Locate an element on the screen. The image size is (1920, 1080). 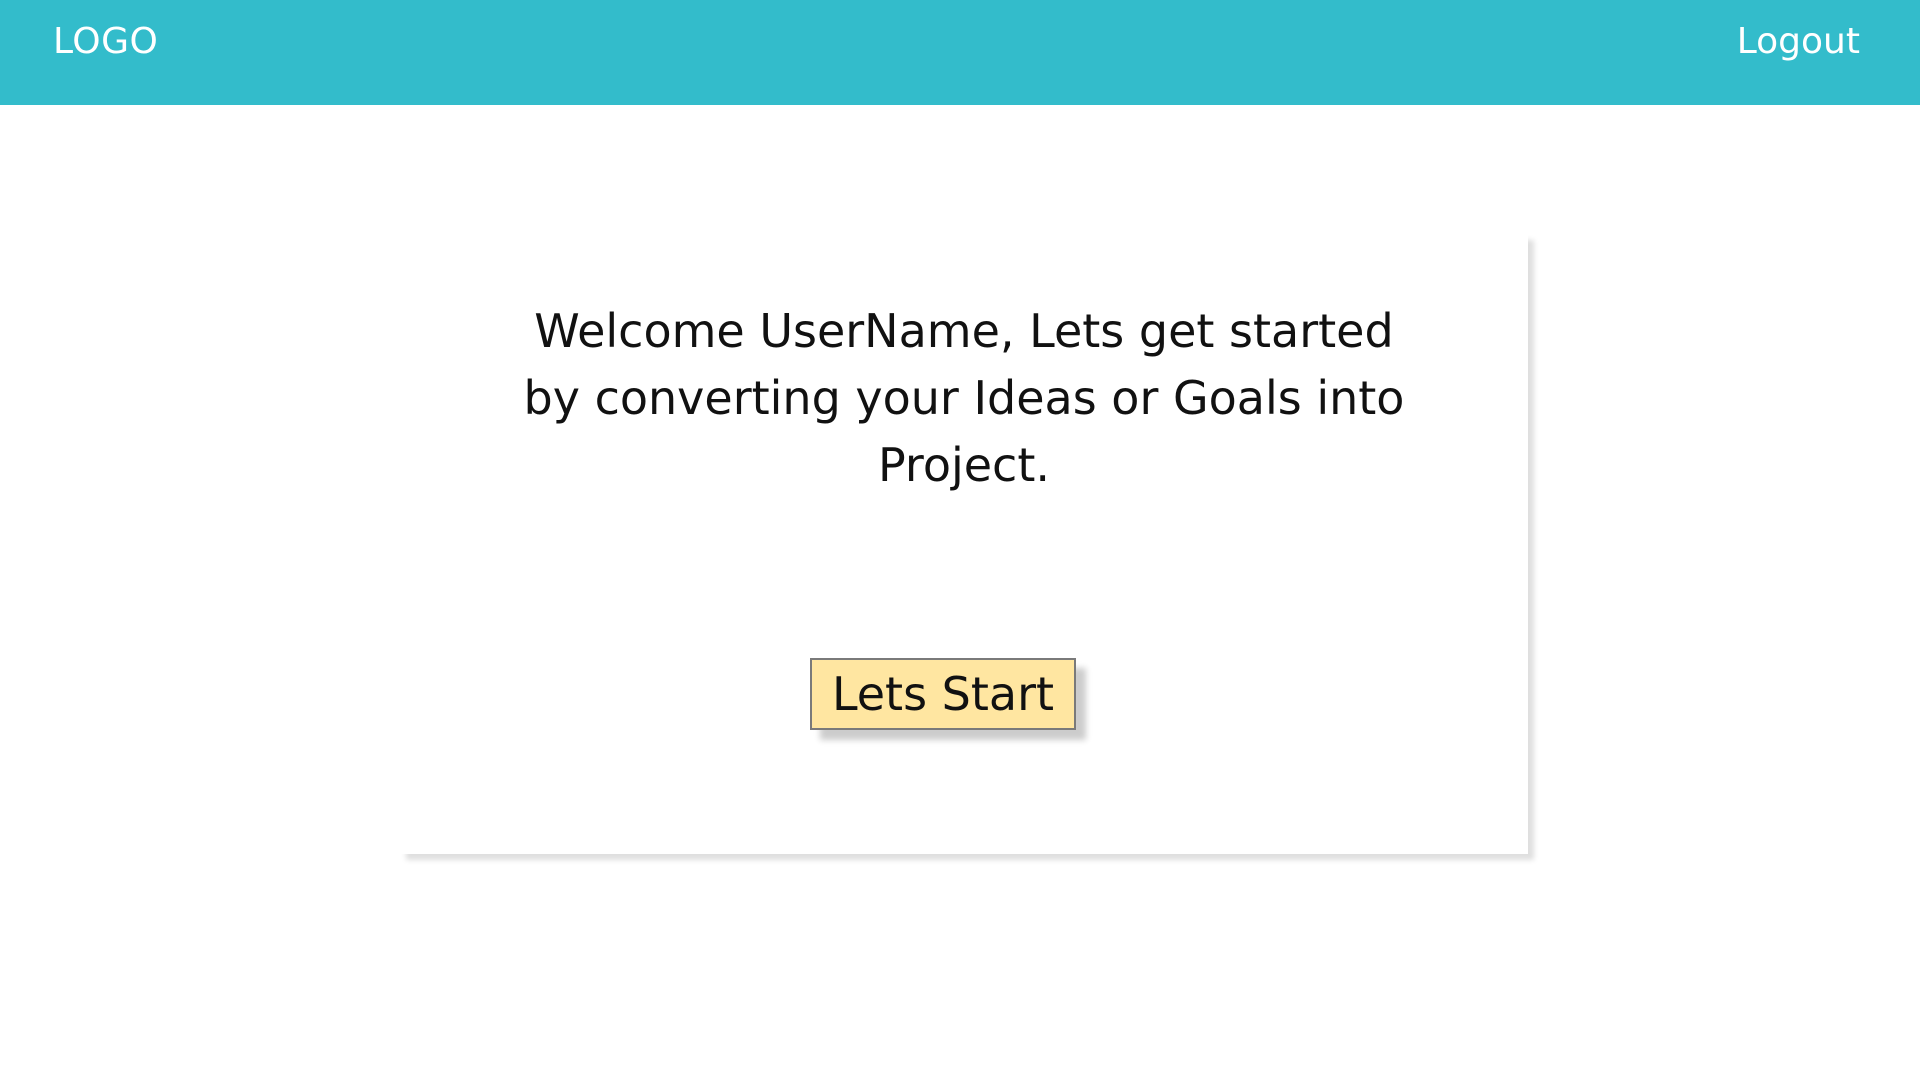
top-navigation-bar: LOGO Logout is located at coordinates (960, 52).